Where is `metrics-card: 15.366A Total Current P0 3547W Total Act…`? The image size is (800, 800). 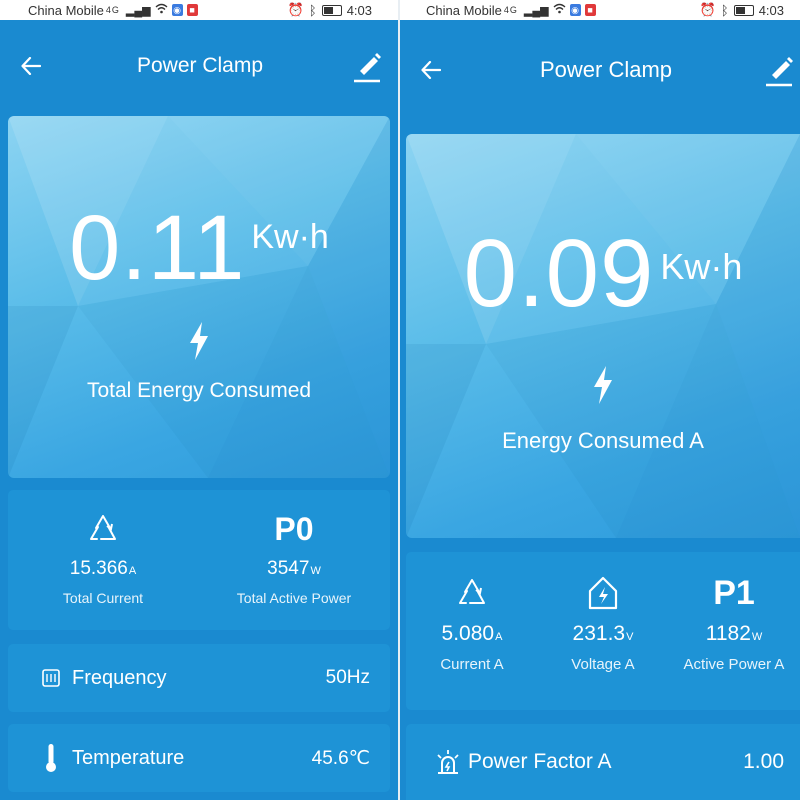
metrics-card: 15.366A Total Current P0 3547W Total Act… is located at coordinates (199, 560).